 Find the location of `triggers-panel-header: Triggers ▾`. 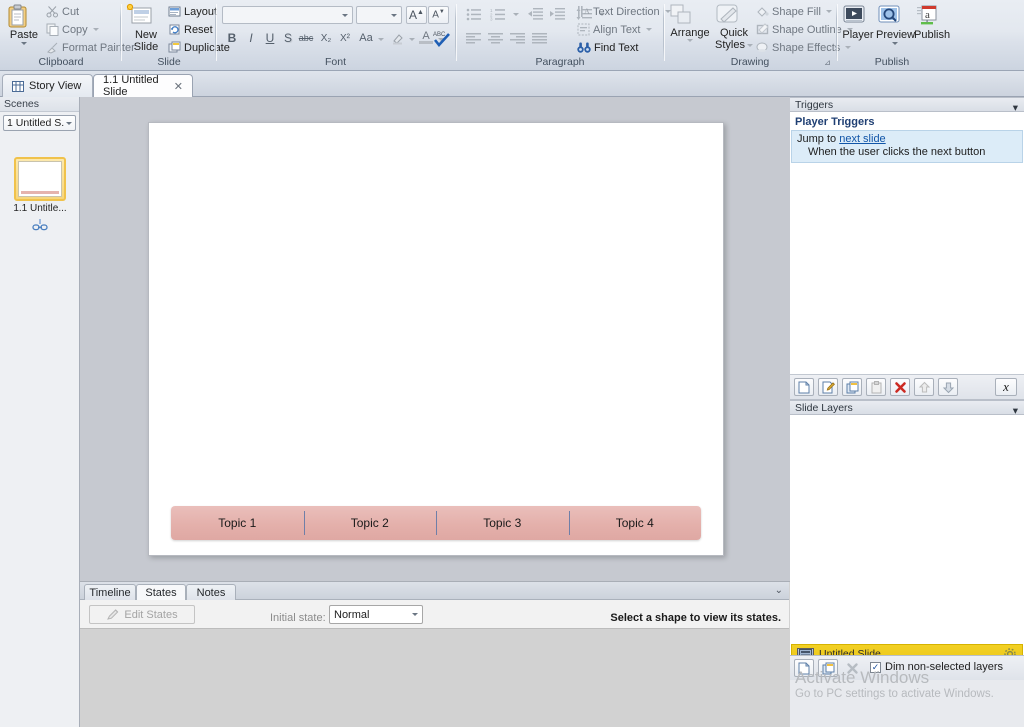

triggers-panel-header: Triggers ▾ is located at coordinates (907, 105).